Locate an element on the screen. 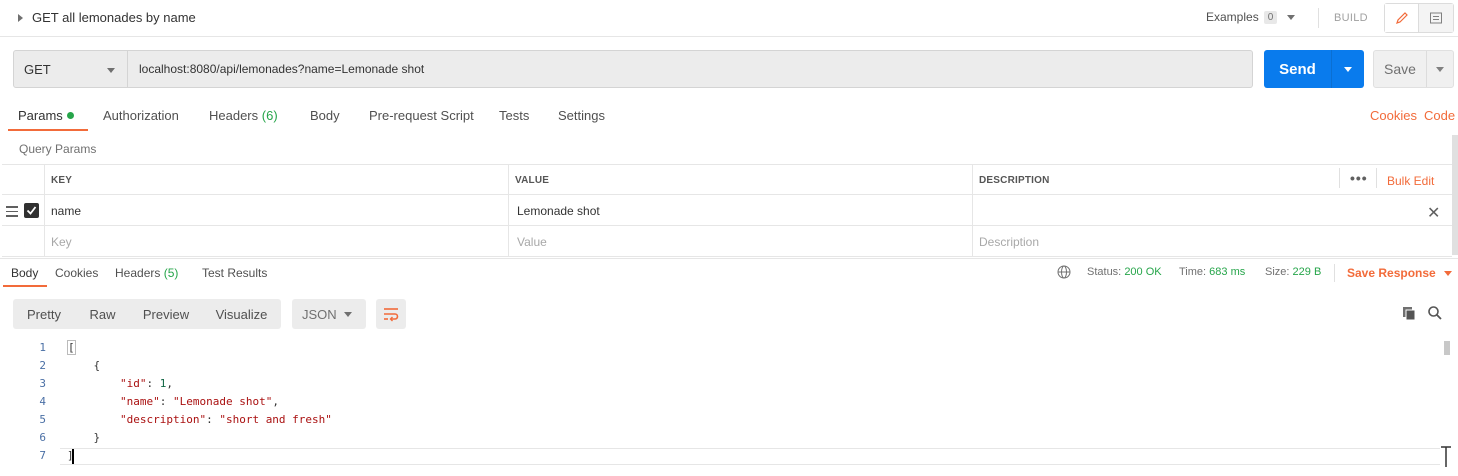  wrap-lines-icon is located at coordinates (391, 315).